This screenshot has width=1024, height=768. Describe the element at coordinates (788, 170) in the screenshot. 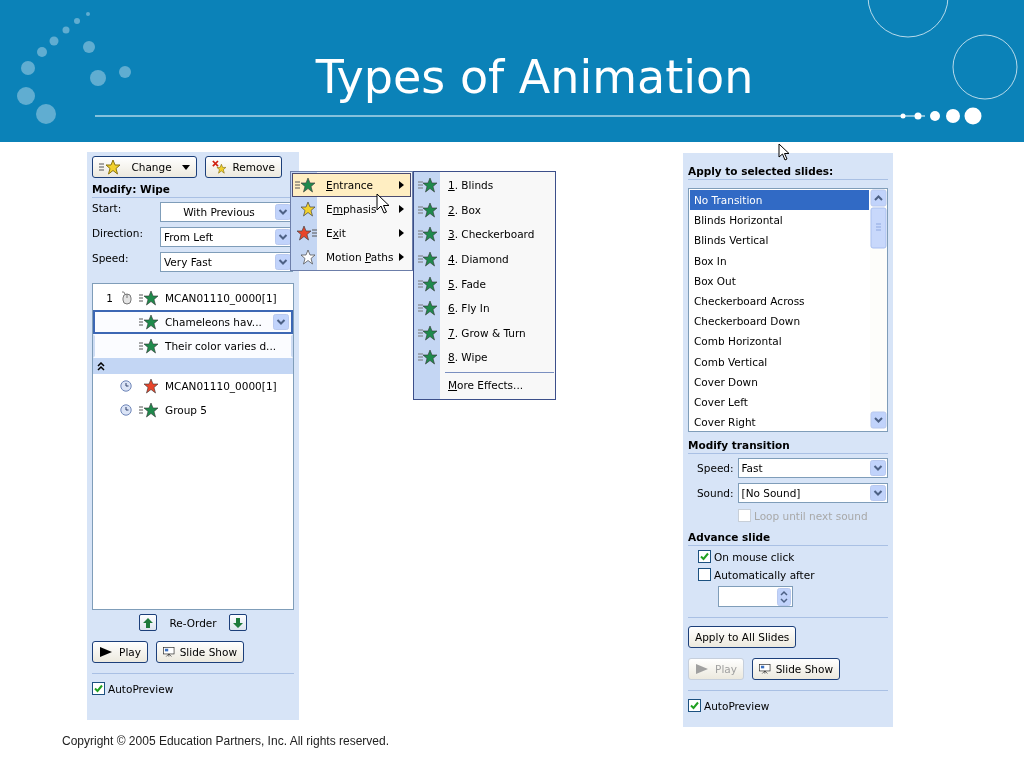

I see `section-heading: Apply to selected slides:` at that location.